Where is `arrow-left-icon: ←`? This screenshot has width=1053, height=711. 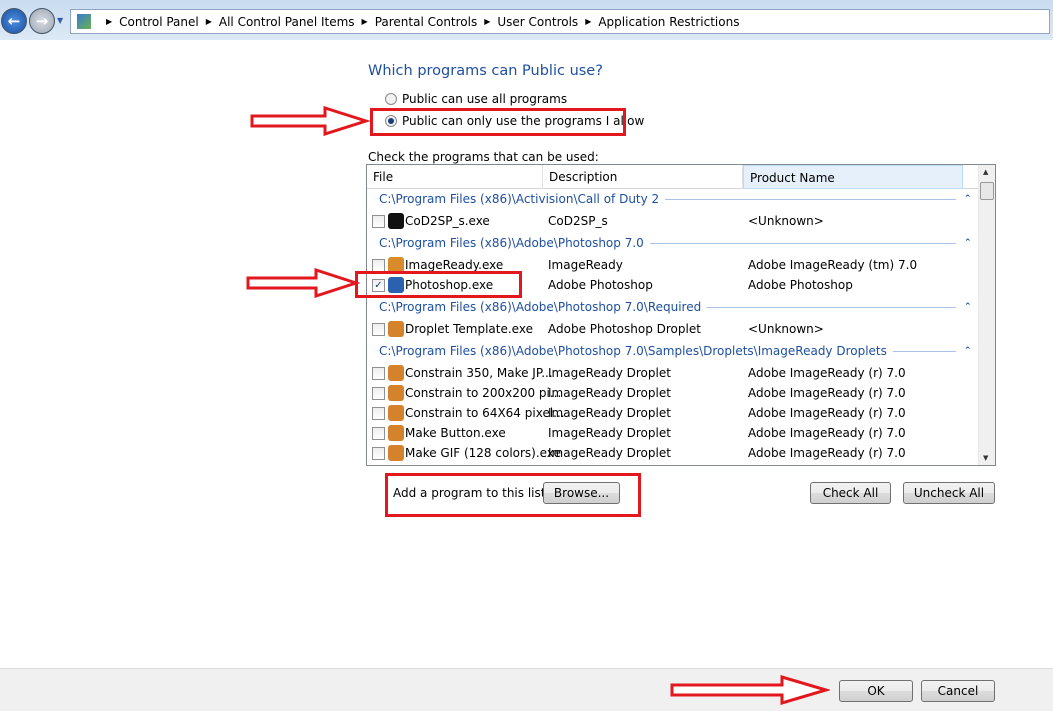
arrow-left-icon: ← is located at coordinates (14, 21).